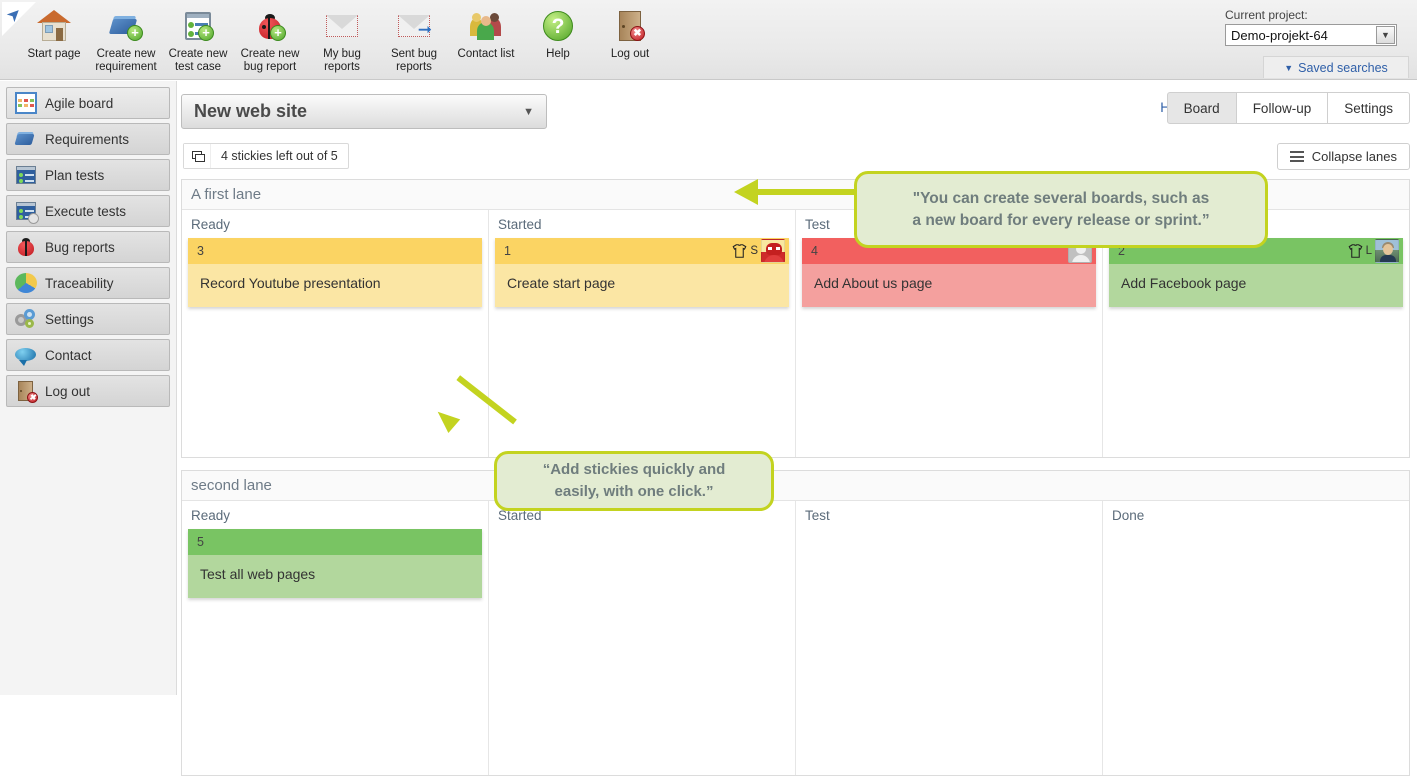 This screenshot has height=776, width=1417. Describe the element at coordinates (414, 60) in the screenshot. I see `toolbar-label: Sent bug reports` at that location.